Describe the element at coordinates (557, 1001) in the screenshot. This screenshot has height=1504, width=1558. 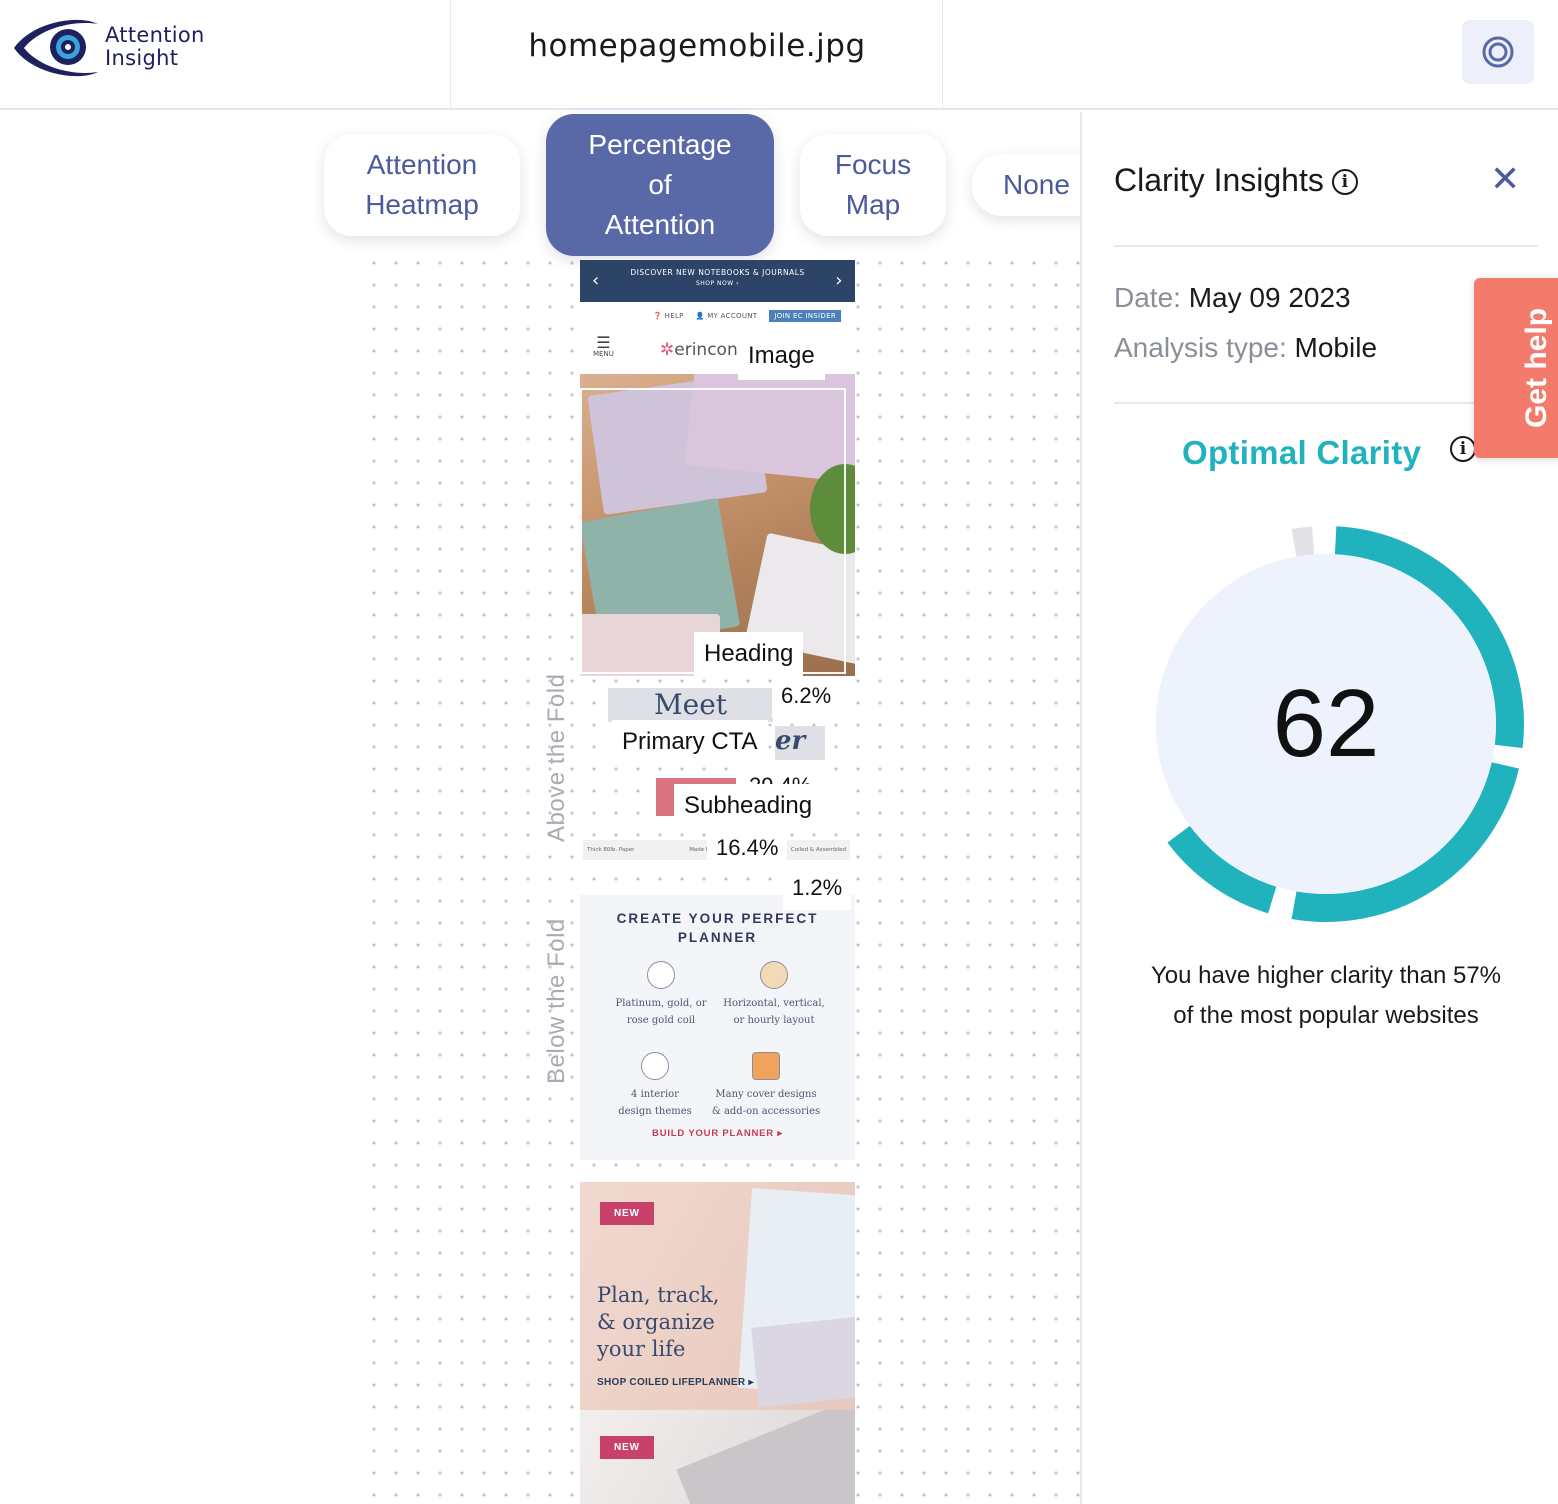
I see `below-fold-label: Below the Fold` at that location.